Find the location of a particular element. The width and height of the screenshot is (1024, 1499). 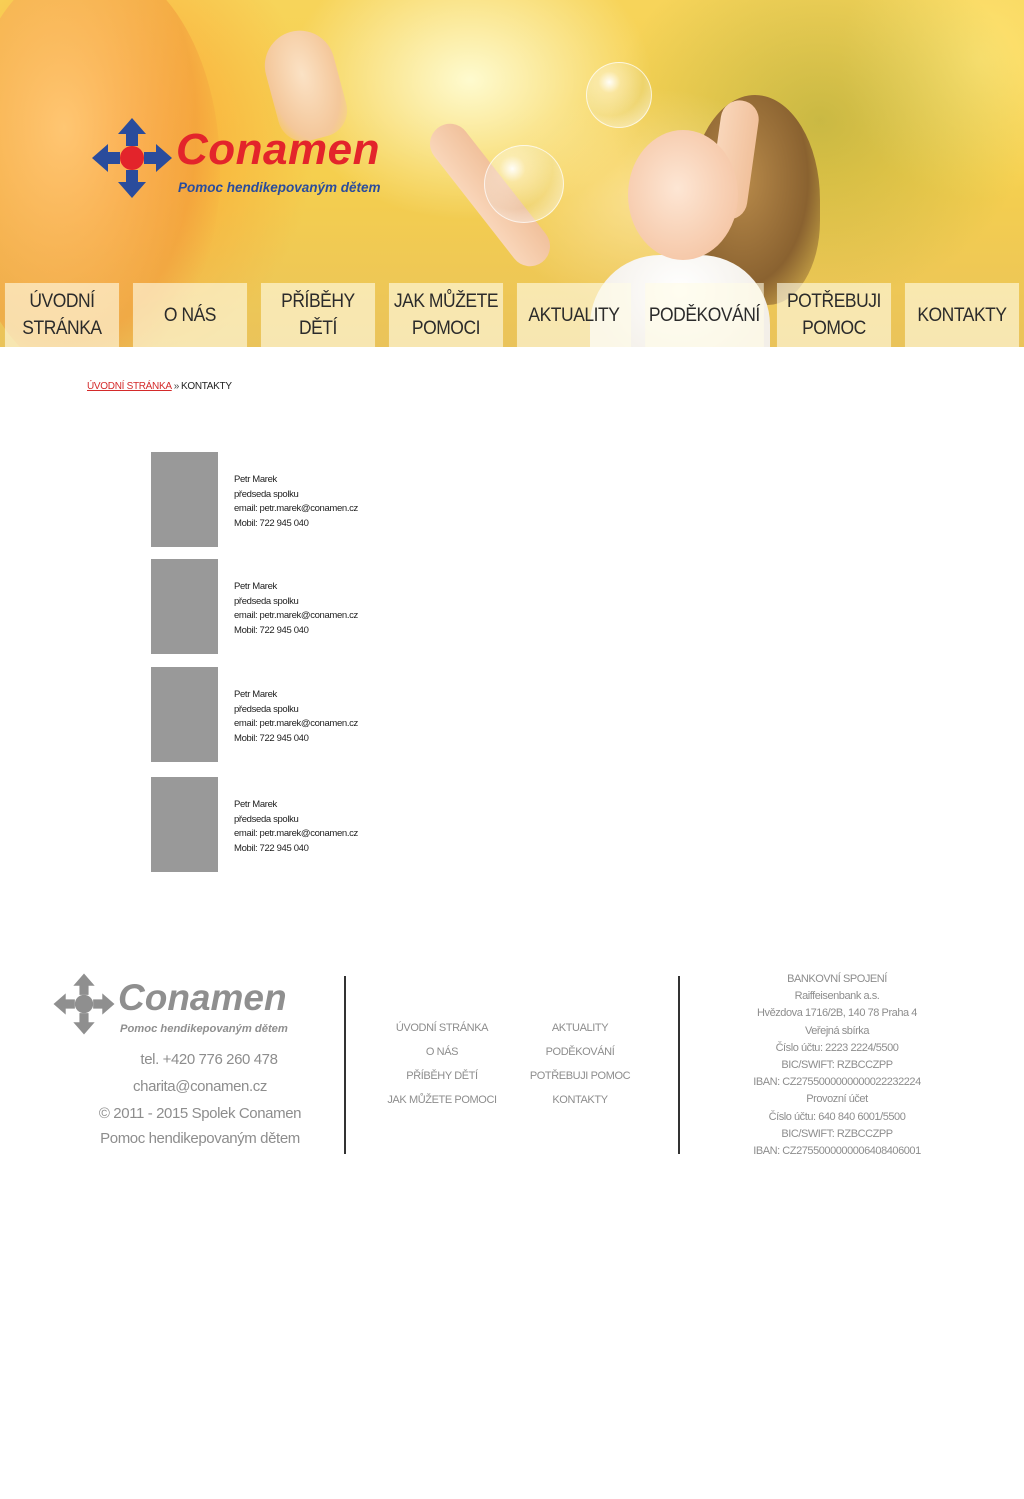

nav-item-how-to-help: JAK MŮŽETE POMOCI is located at coordinates (445, 315).